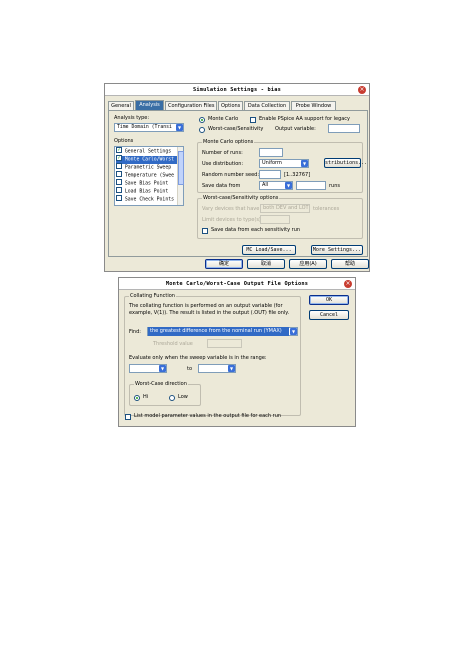  What do you see at coordinates (276, 185) in the screenshot?
I see `save-data-from-select: All ▼` at bounding box center [276, 185].